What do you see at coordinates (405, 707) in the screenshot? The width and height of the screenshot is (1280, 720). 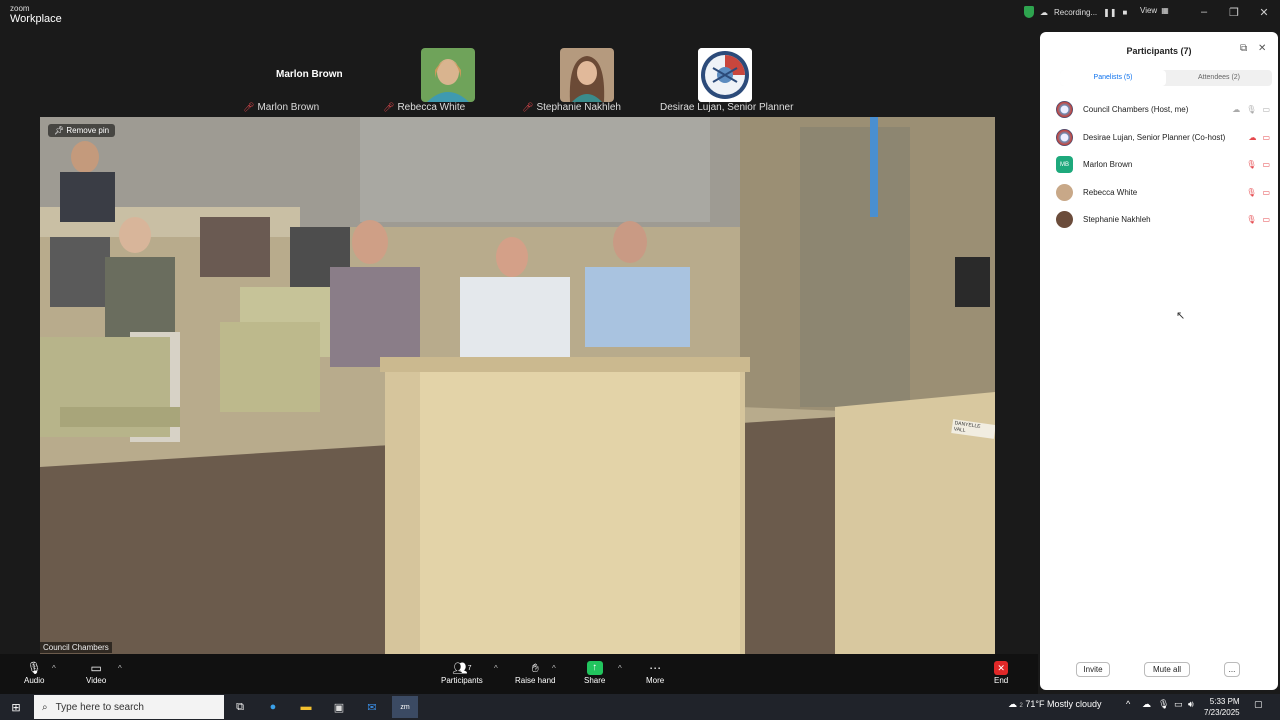 I see `zoom-taskbar-icon: zm` at bounding box center [405, 707].